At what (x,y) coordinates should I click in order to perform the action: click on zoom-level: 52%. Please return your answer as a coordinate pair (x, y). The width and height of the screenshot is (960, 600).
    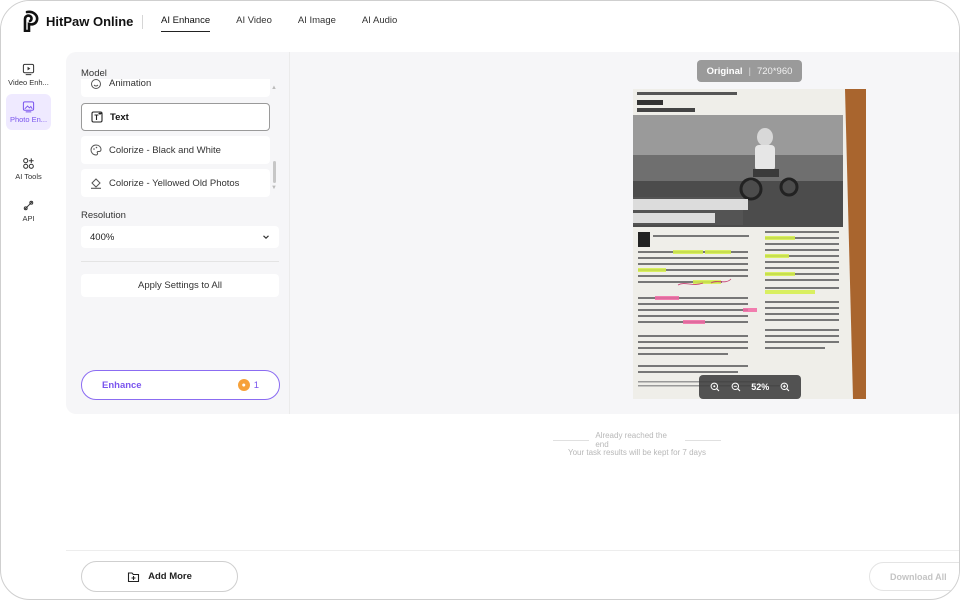
    Looking at the image, I should click on (760, 387).